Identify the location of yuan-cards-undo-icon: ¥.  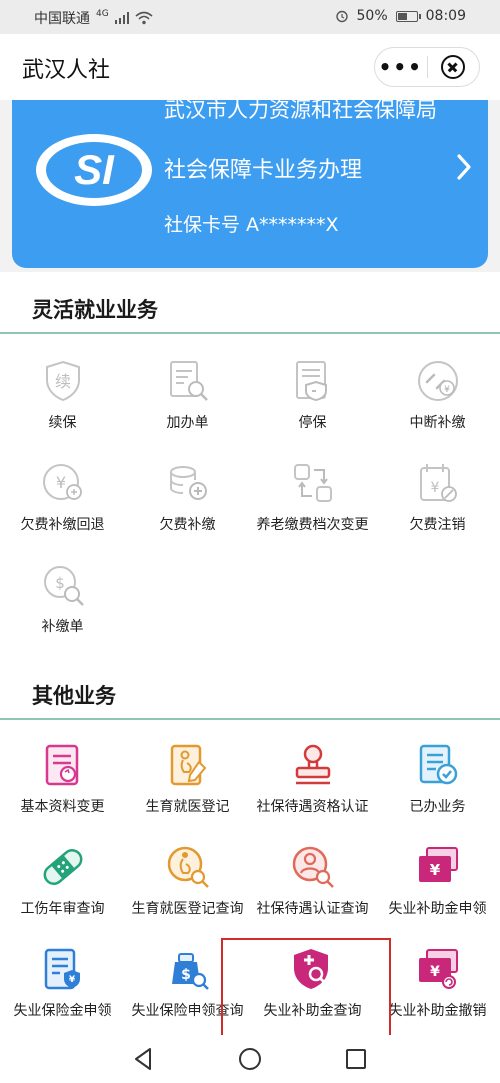
(438, 969).